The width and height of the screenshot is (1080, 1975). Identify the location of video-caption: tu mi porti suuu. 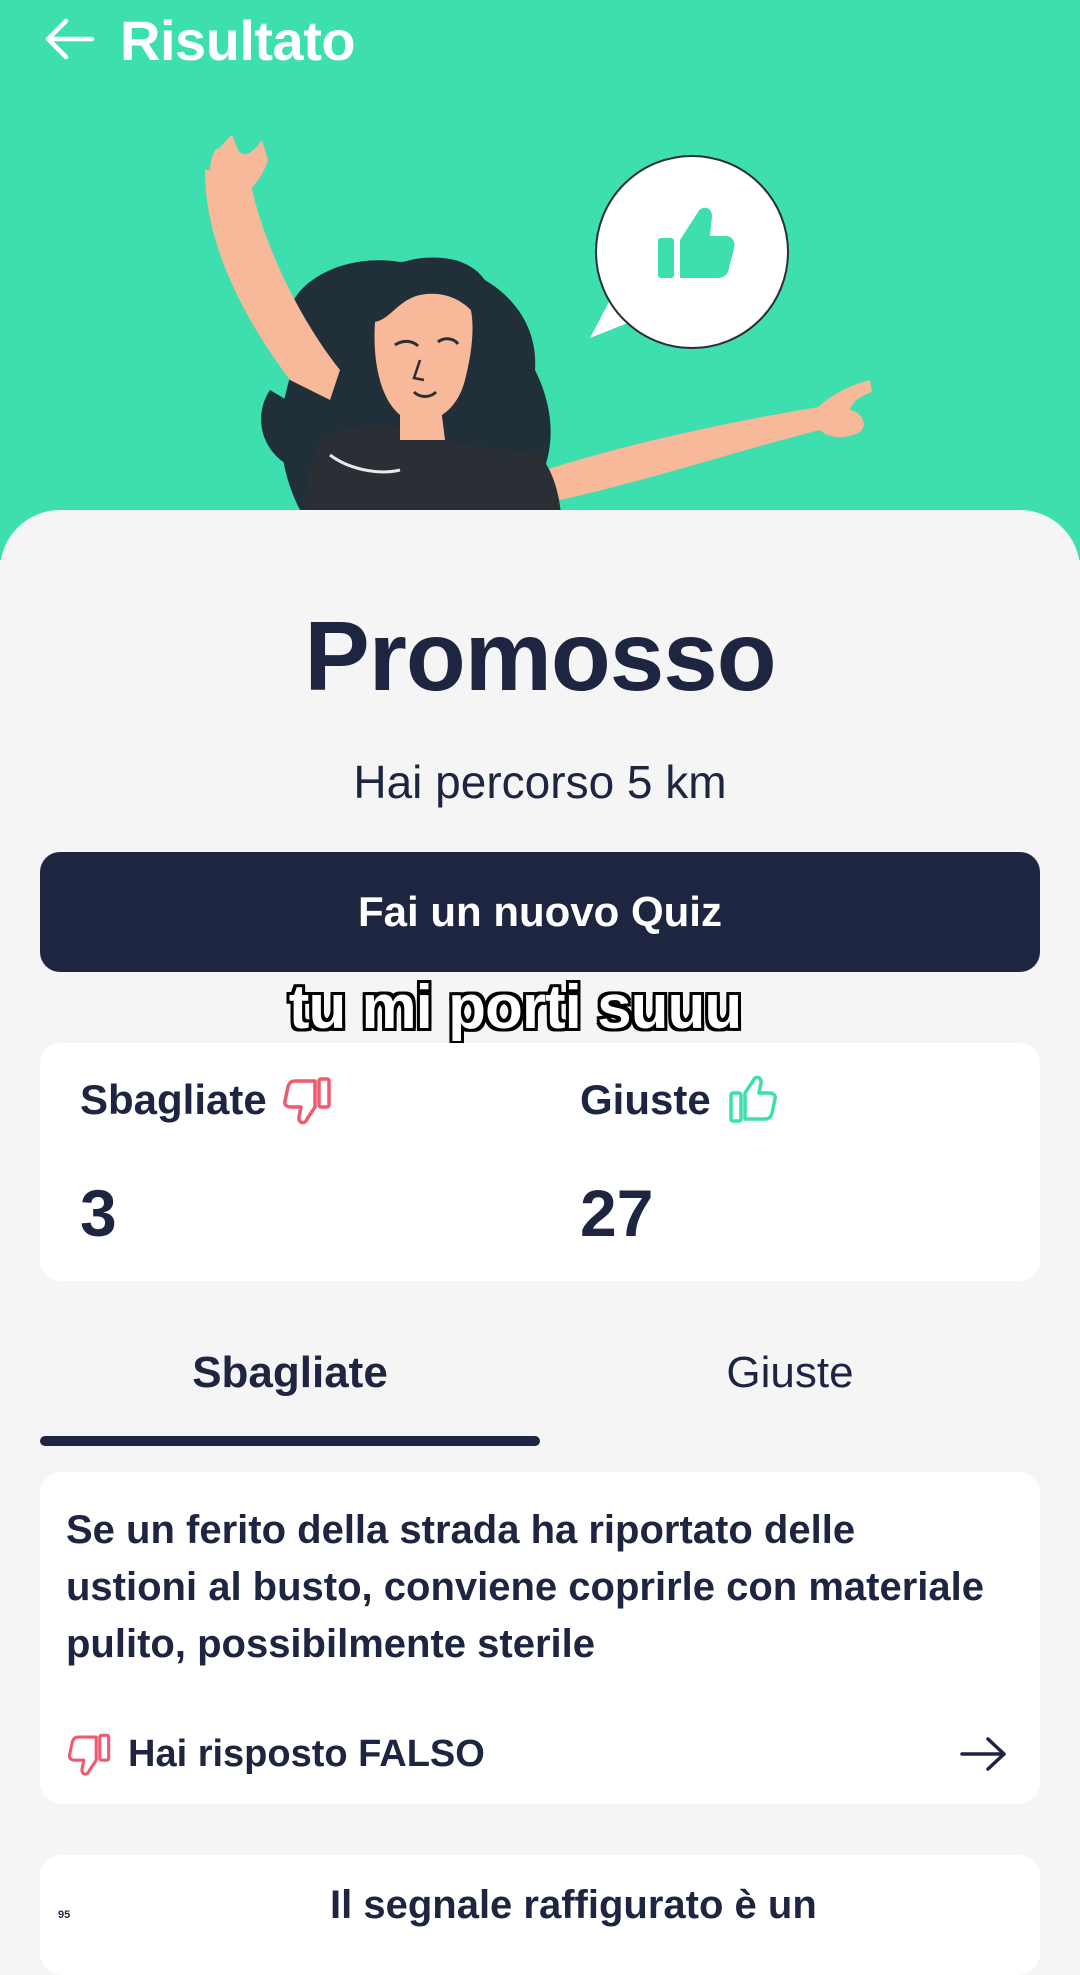
(515, 1007).